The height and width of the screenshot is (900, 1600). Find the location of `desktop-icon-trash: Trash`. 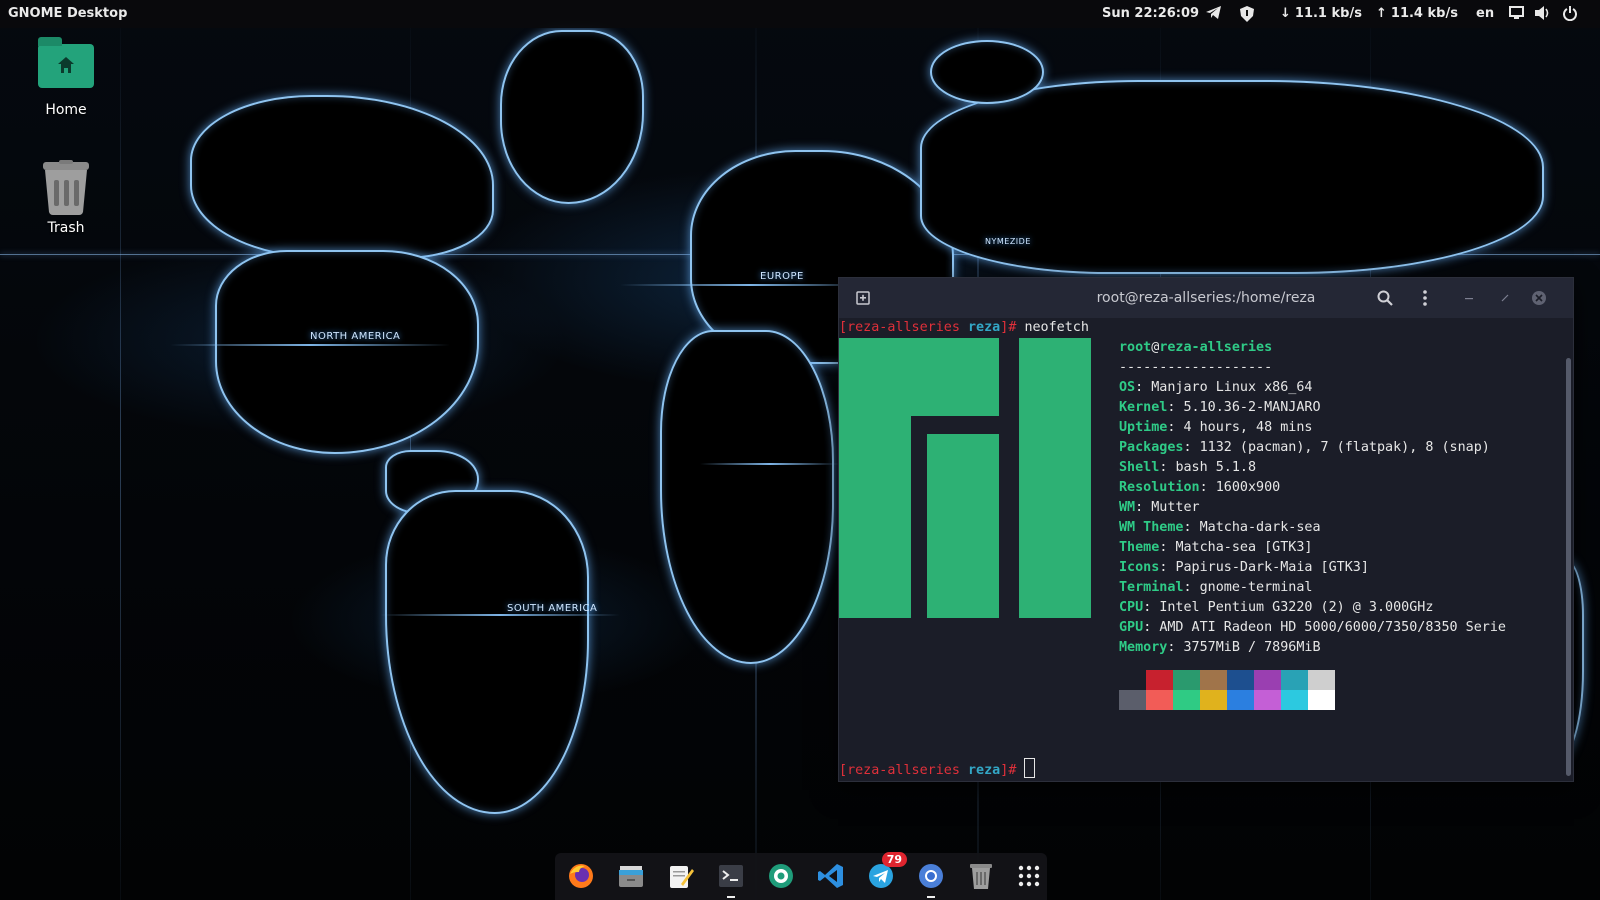

desktop-icon-trash: Trash is located at coordinates (66, 198).